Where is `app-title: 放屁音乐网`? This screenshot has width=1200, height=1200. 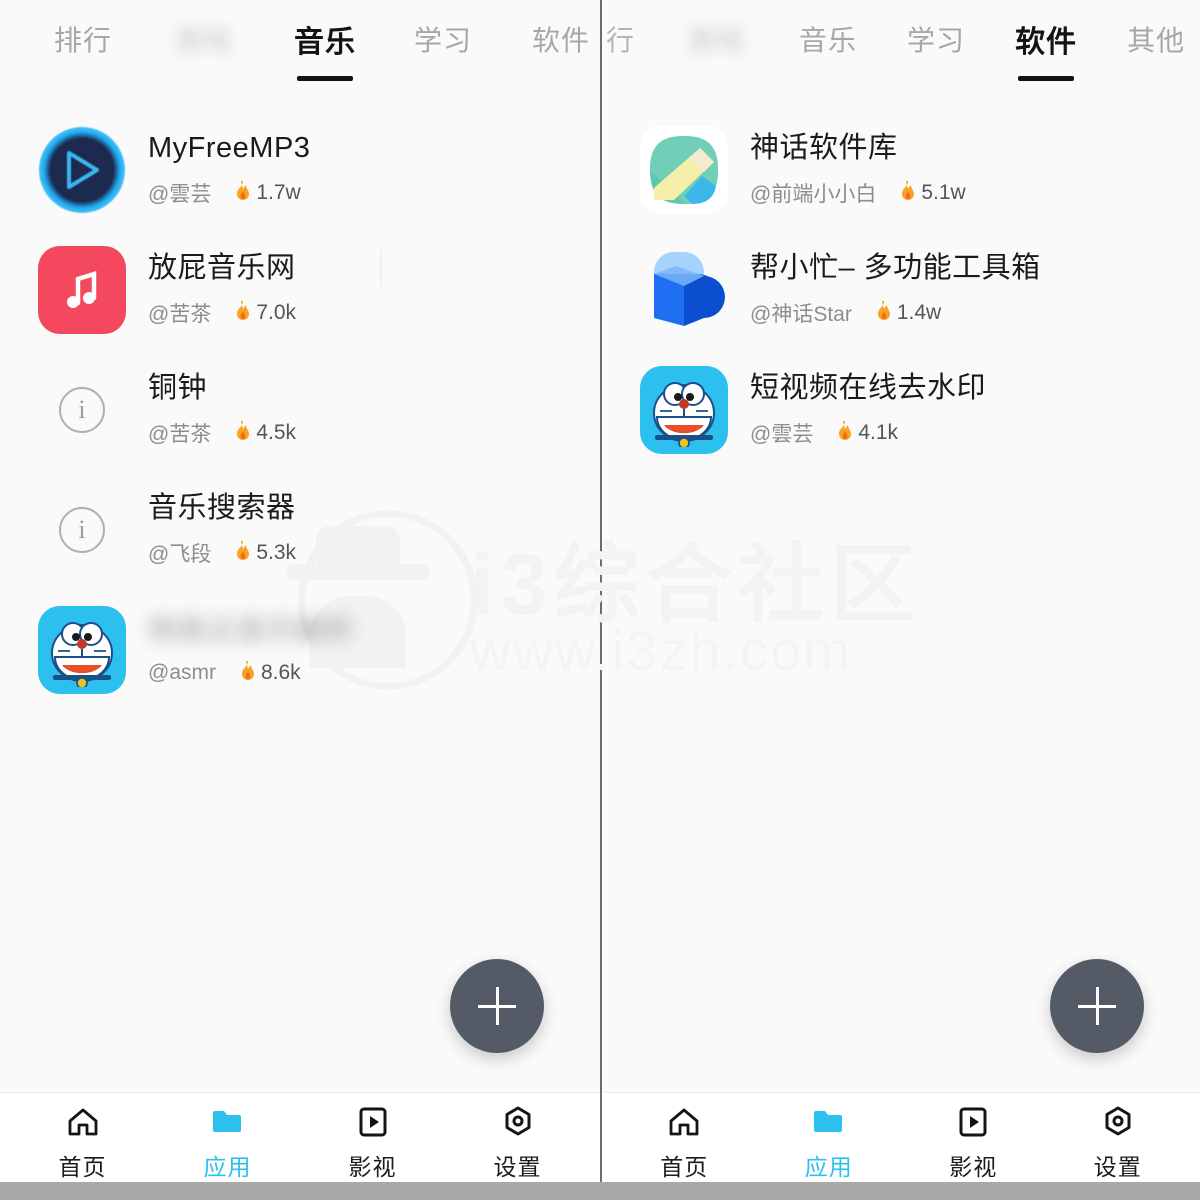 app-title: 放屁音乐网 is located at coordinates (222, 268).